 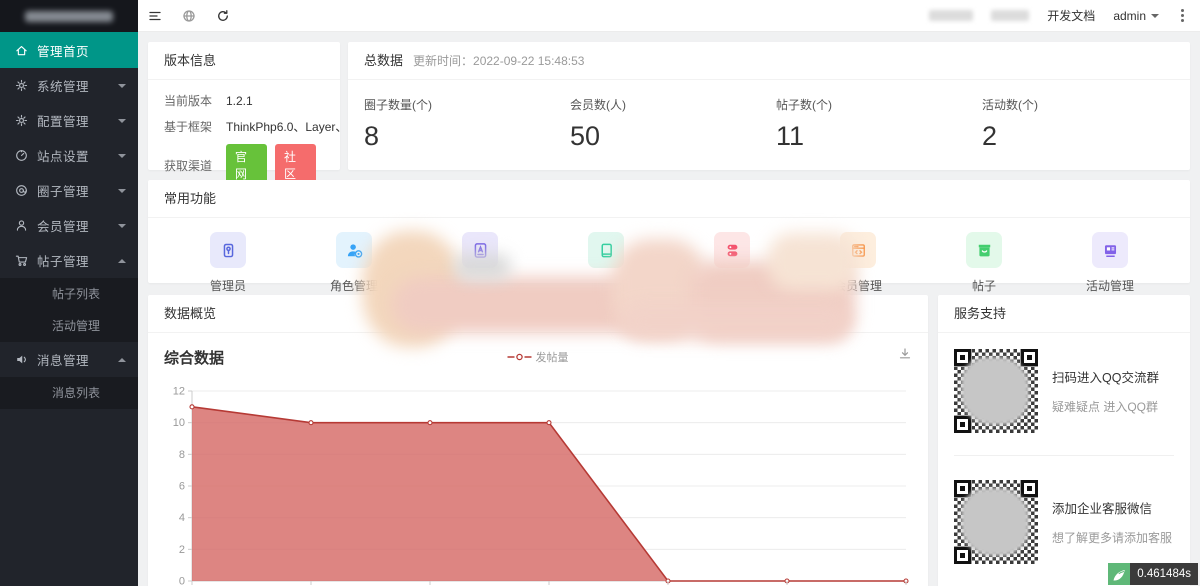 What do you see at coordinates (858, 262) in the screenshot?
I see `quick-item-会员管理: 会员管理` at bounding box center [858, 262].